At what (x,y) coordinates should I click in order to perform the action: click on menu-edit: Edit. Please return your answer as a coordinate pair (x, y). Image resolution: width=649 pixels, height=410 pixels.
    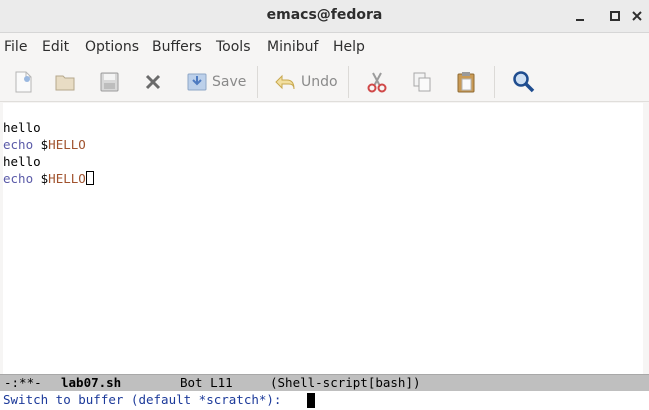
    Looking at the image, I should click on (55, 47).